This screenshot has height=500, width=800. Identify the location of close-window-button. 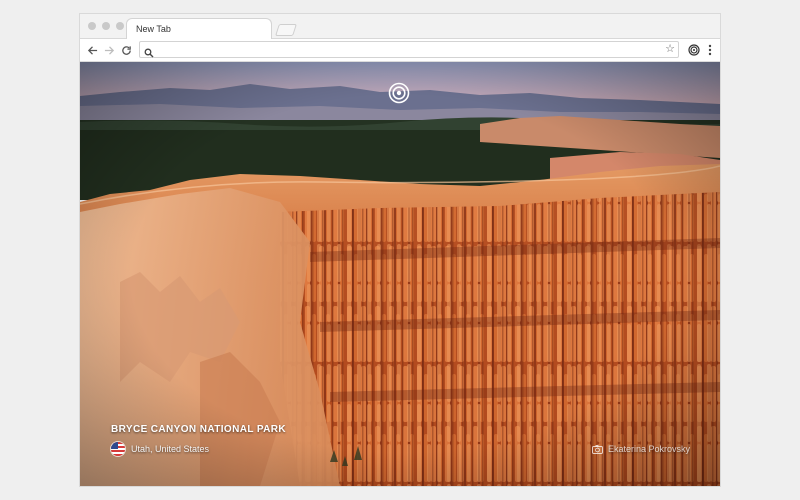
(92, 26).